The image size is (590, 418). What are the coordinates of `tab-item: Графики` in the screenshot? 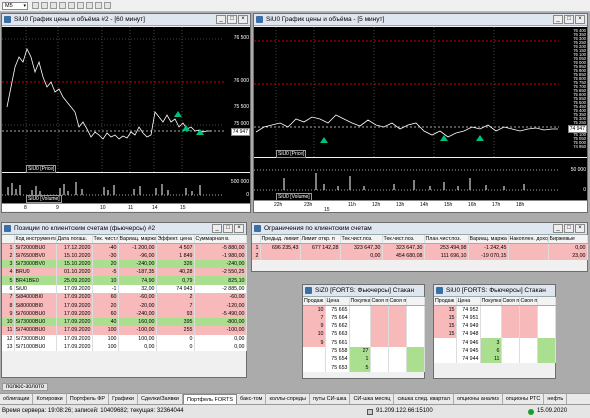 It's located at (123, 399).